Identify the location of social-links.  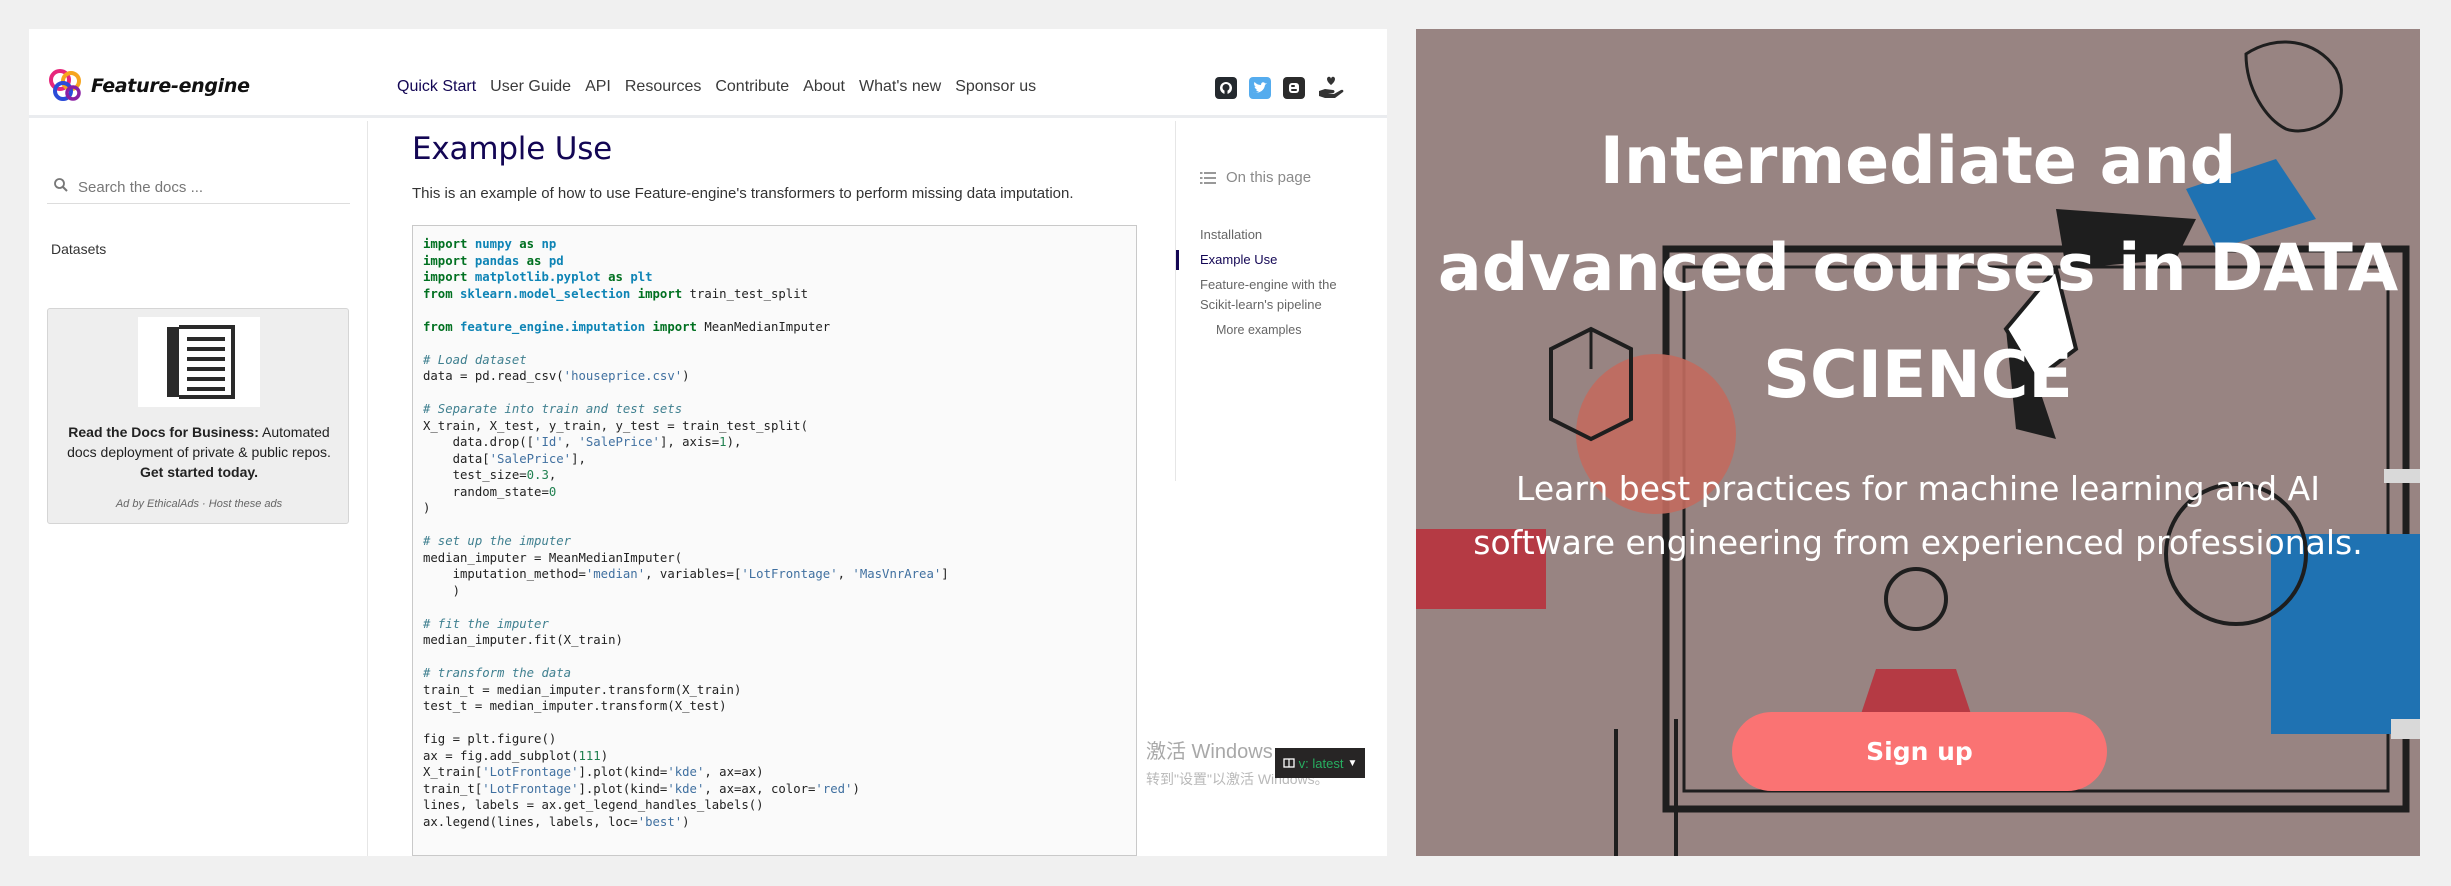
(1280, 88).